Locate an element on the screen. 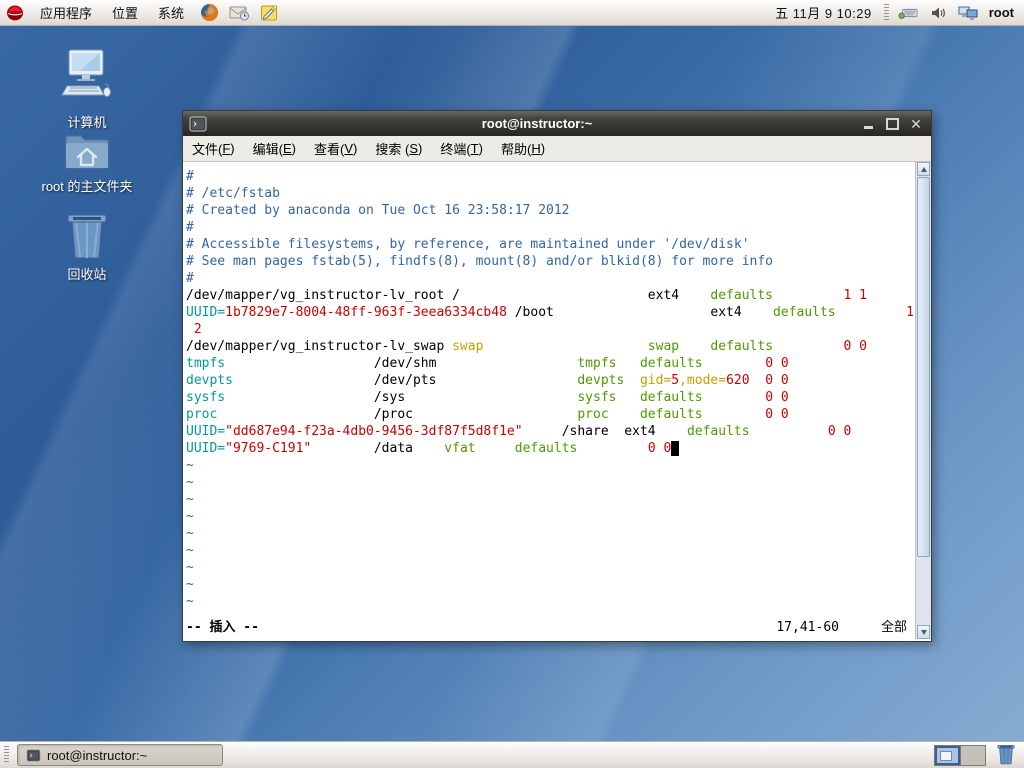 Image resolution: width=1024 pixels, height=768 pixels. scrollbar-up-arrow is located at coordinates (923, 169).